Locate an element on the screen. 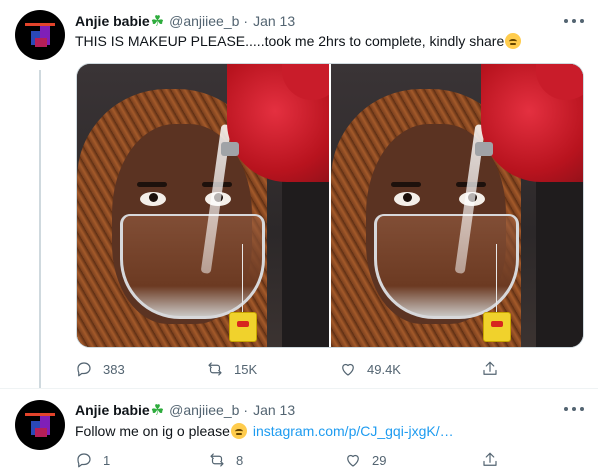  reply-count: 1 is located at coordinates (107, 460).